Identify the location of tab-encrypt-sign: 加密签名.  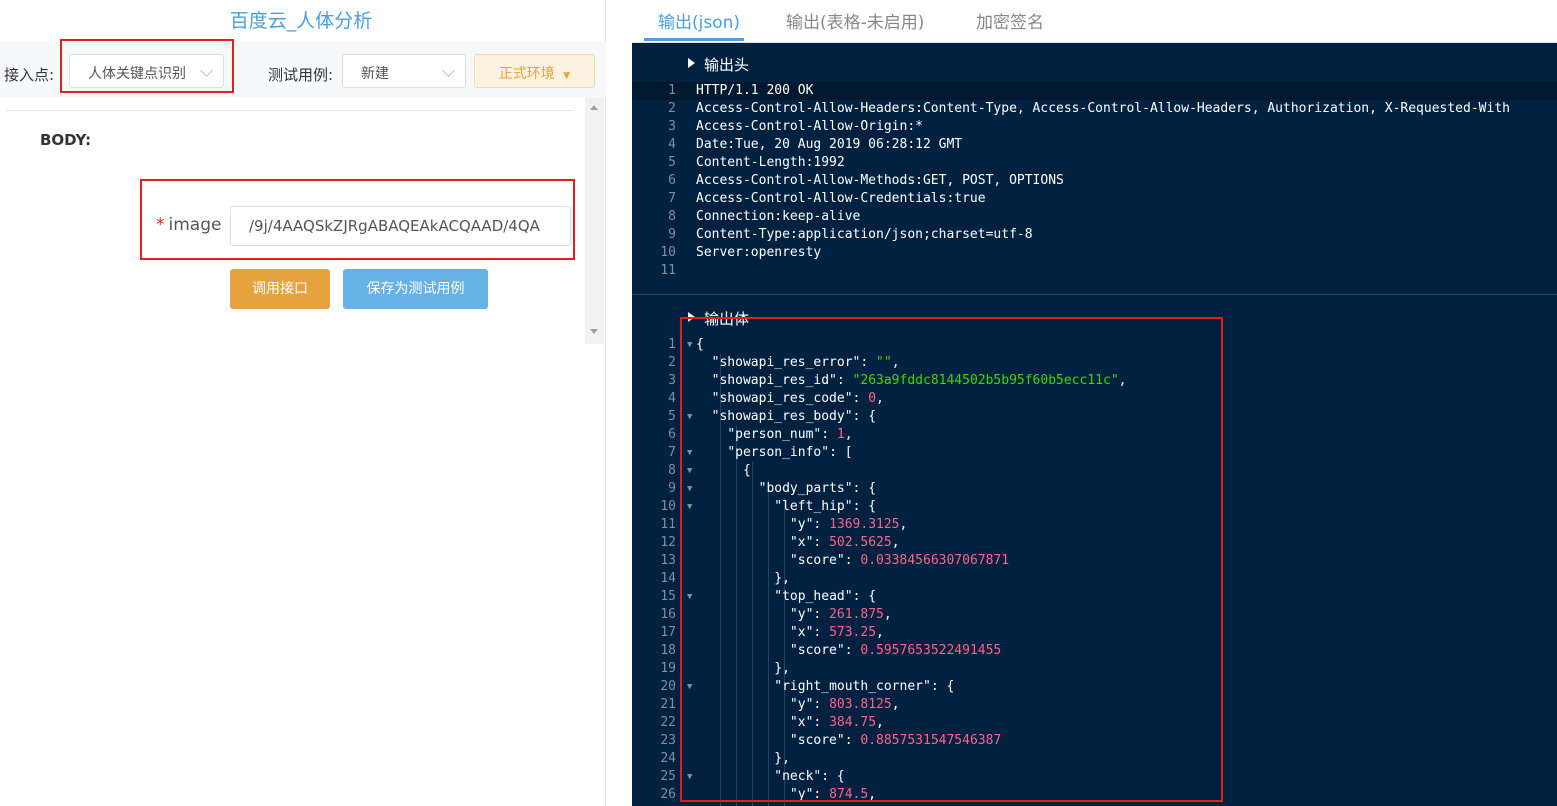
(1010, 20).